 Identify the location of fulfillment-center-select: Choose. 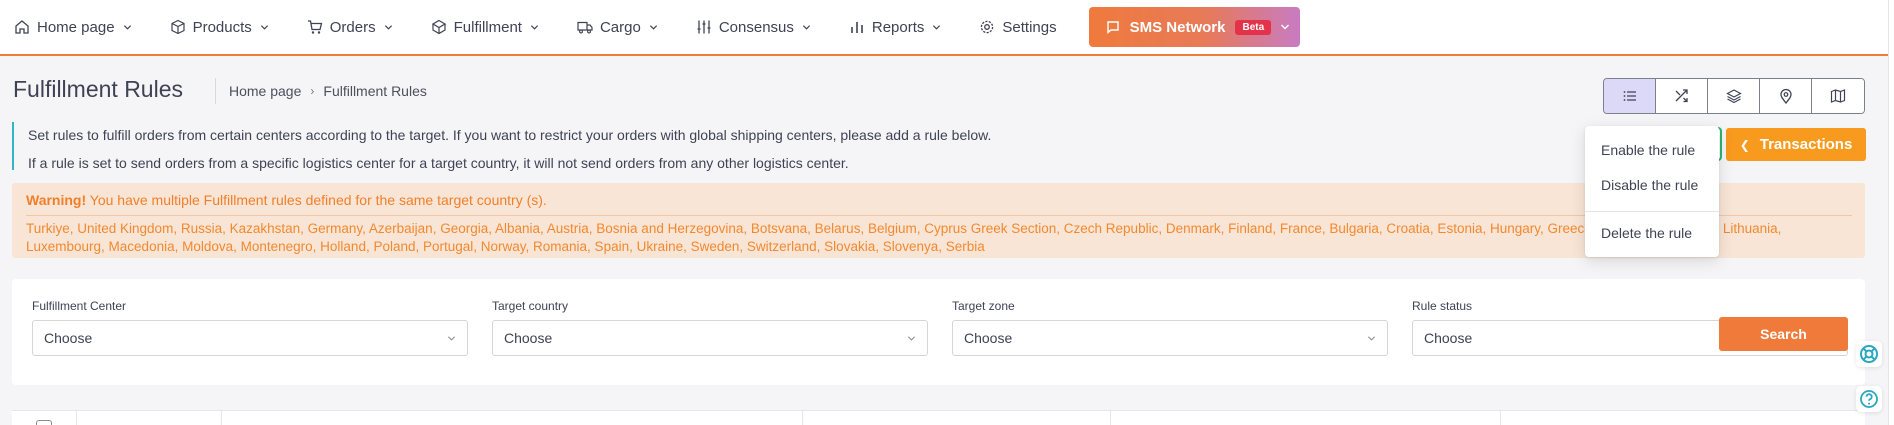
(250, 338).